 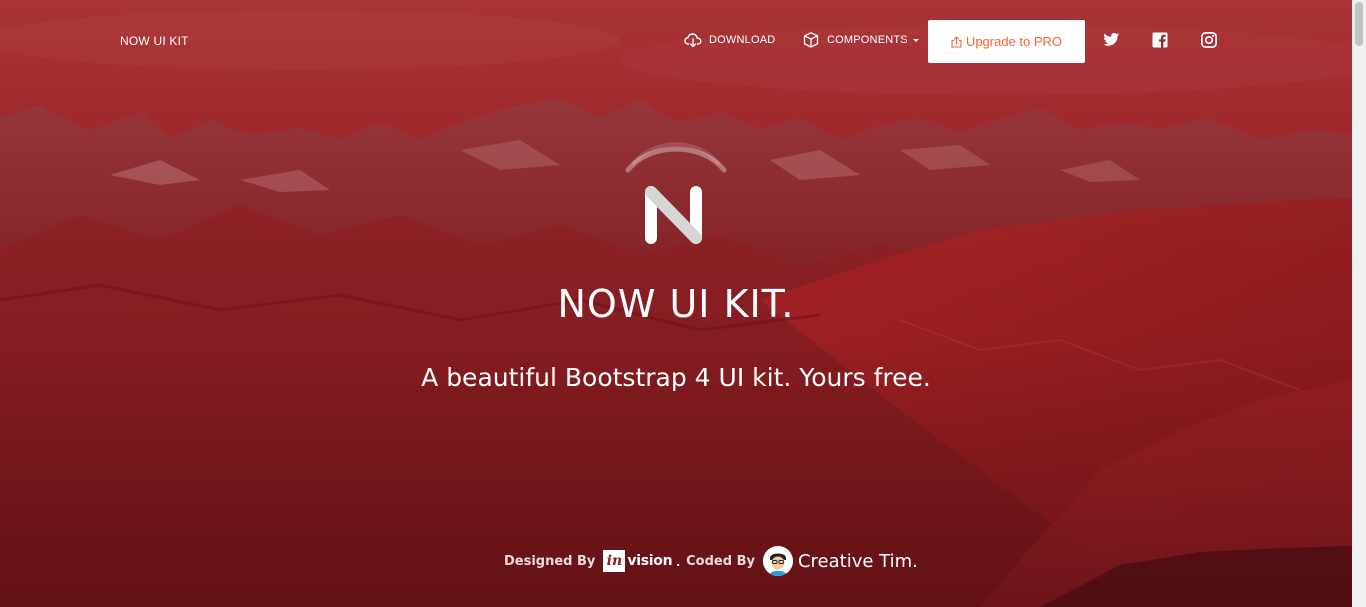 I want to click on nav-components-label: COMPONENTS, so click(x=867, y=40).